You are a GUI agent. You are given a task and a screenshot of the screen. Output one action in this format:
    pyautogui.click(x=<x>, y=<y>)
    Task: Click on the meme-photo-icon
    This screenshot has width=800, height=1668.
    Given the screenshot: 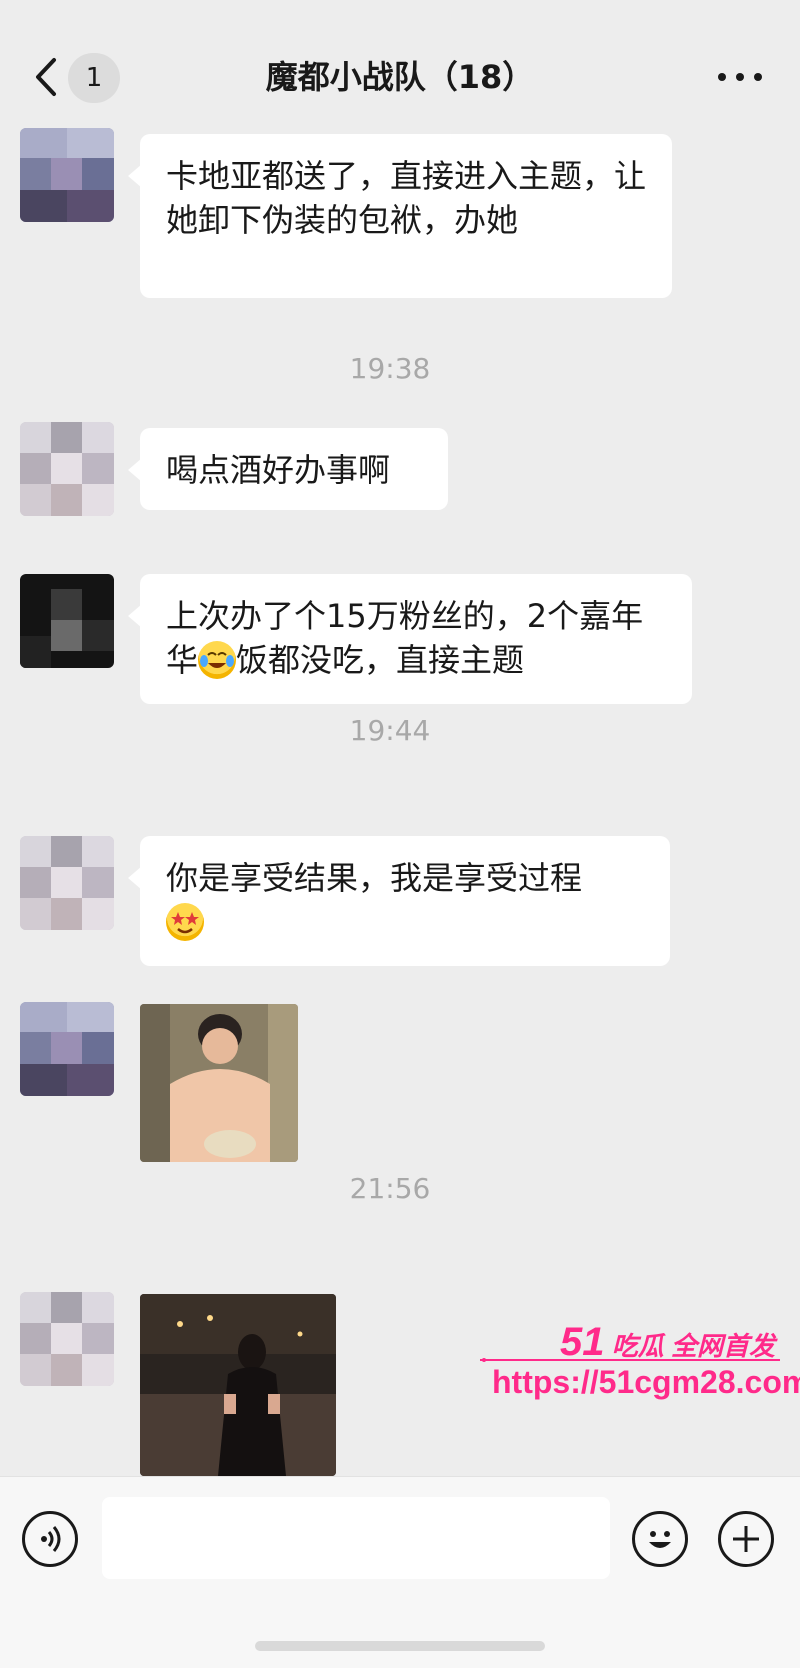 What is the action you would take?
    pyautogui.click(x=219, y=1083)
    